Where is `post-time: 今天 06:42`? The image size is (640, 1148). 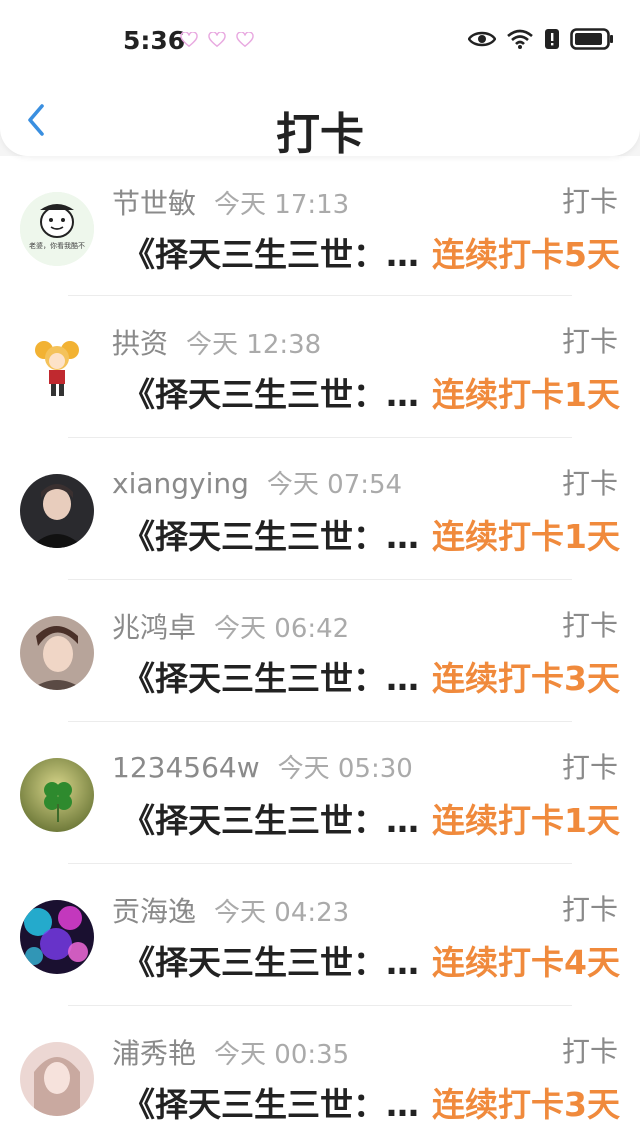
post-time: 今天 06:42 is located at coordinates (282, 629).